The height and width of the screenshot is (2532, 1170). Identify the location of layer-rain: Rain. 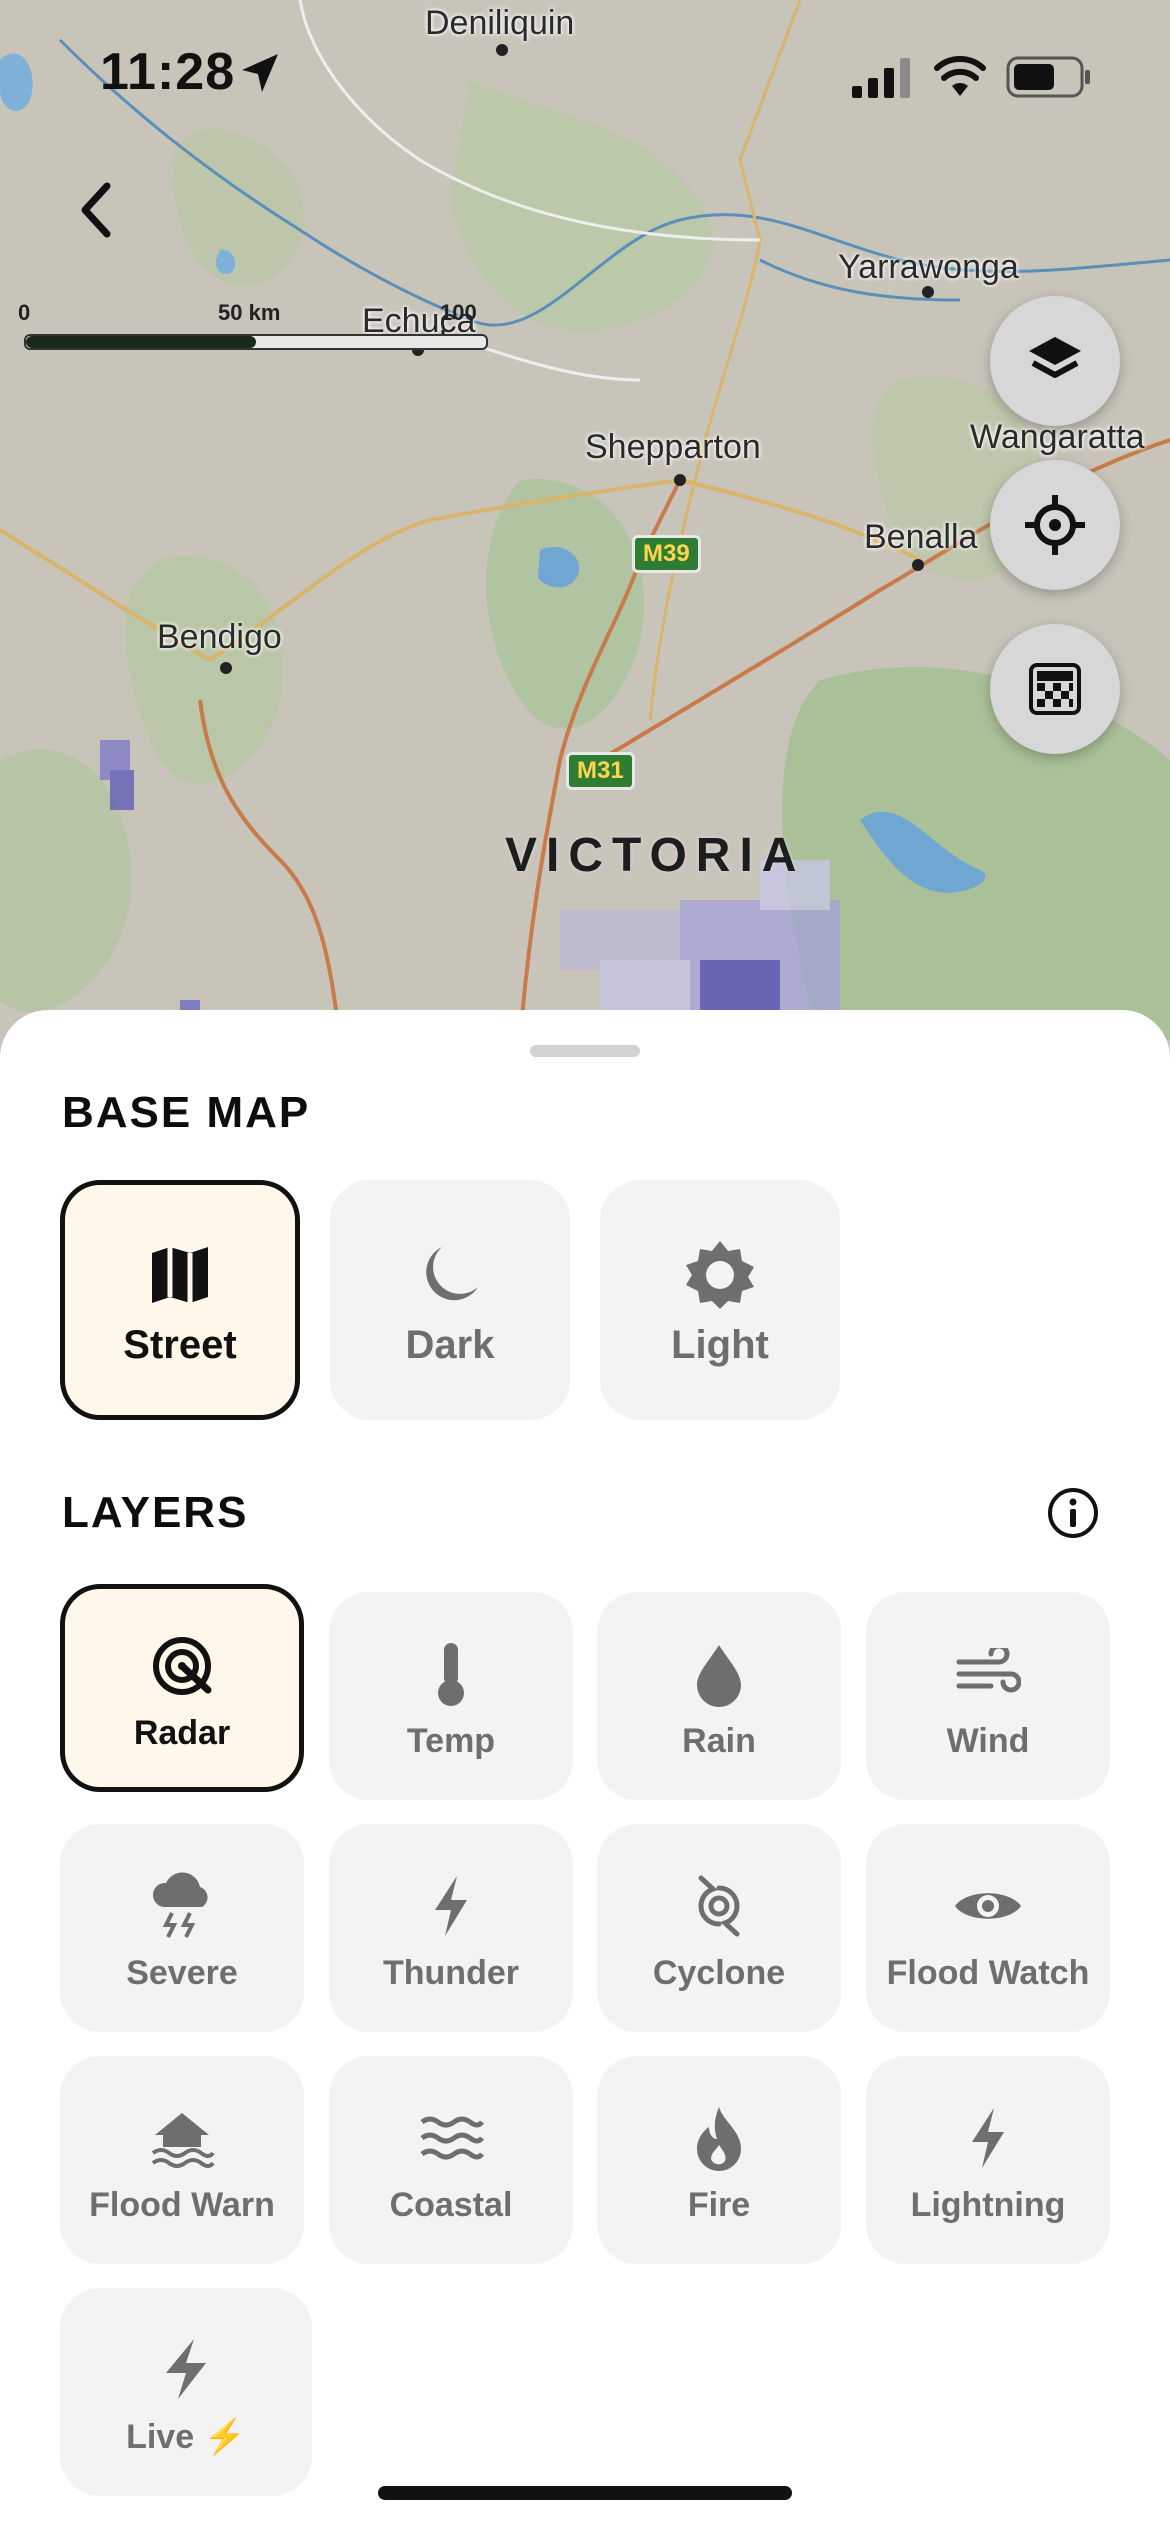
(719, 1696).